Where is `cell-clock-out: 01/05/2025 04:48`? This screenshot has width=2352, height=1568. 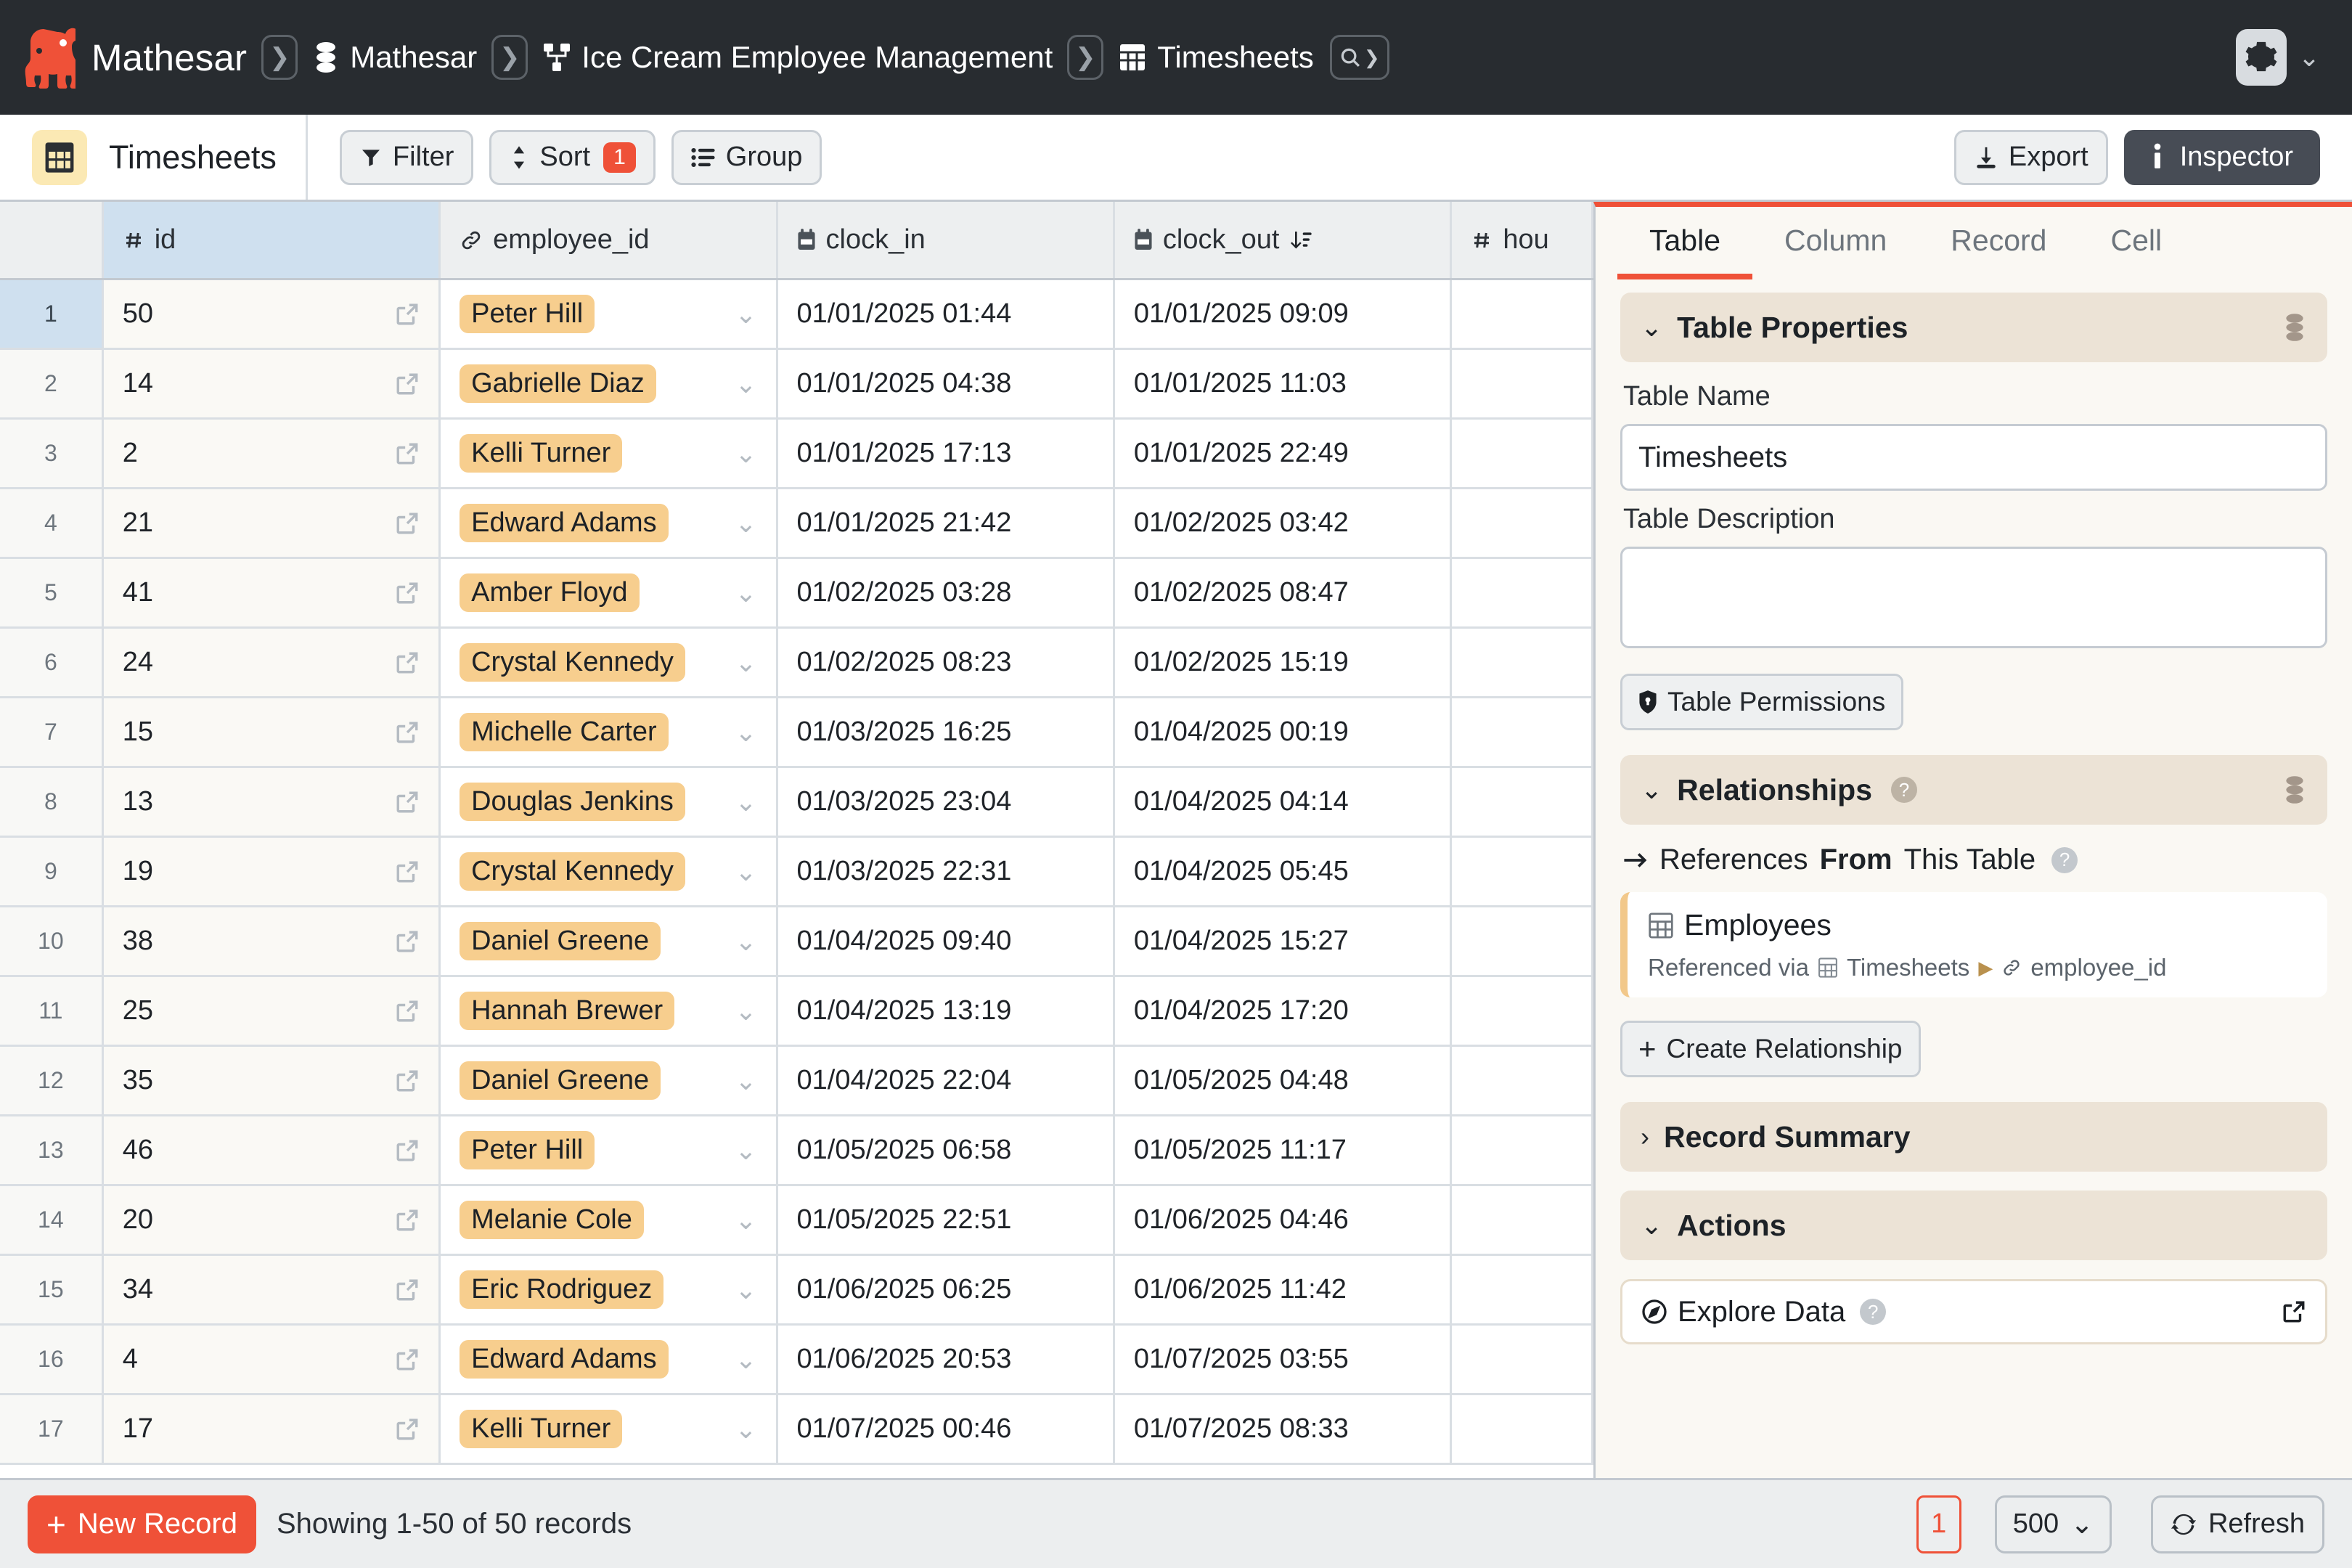
cell-clock-out: 01/05/2025 04:48 is located at coordinates (1284, 1081).